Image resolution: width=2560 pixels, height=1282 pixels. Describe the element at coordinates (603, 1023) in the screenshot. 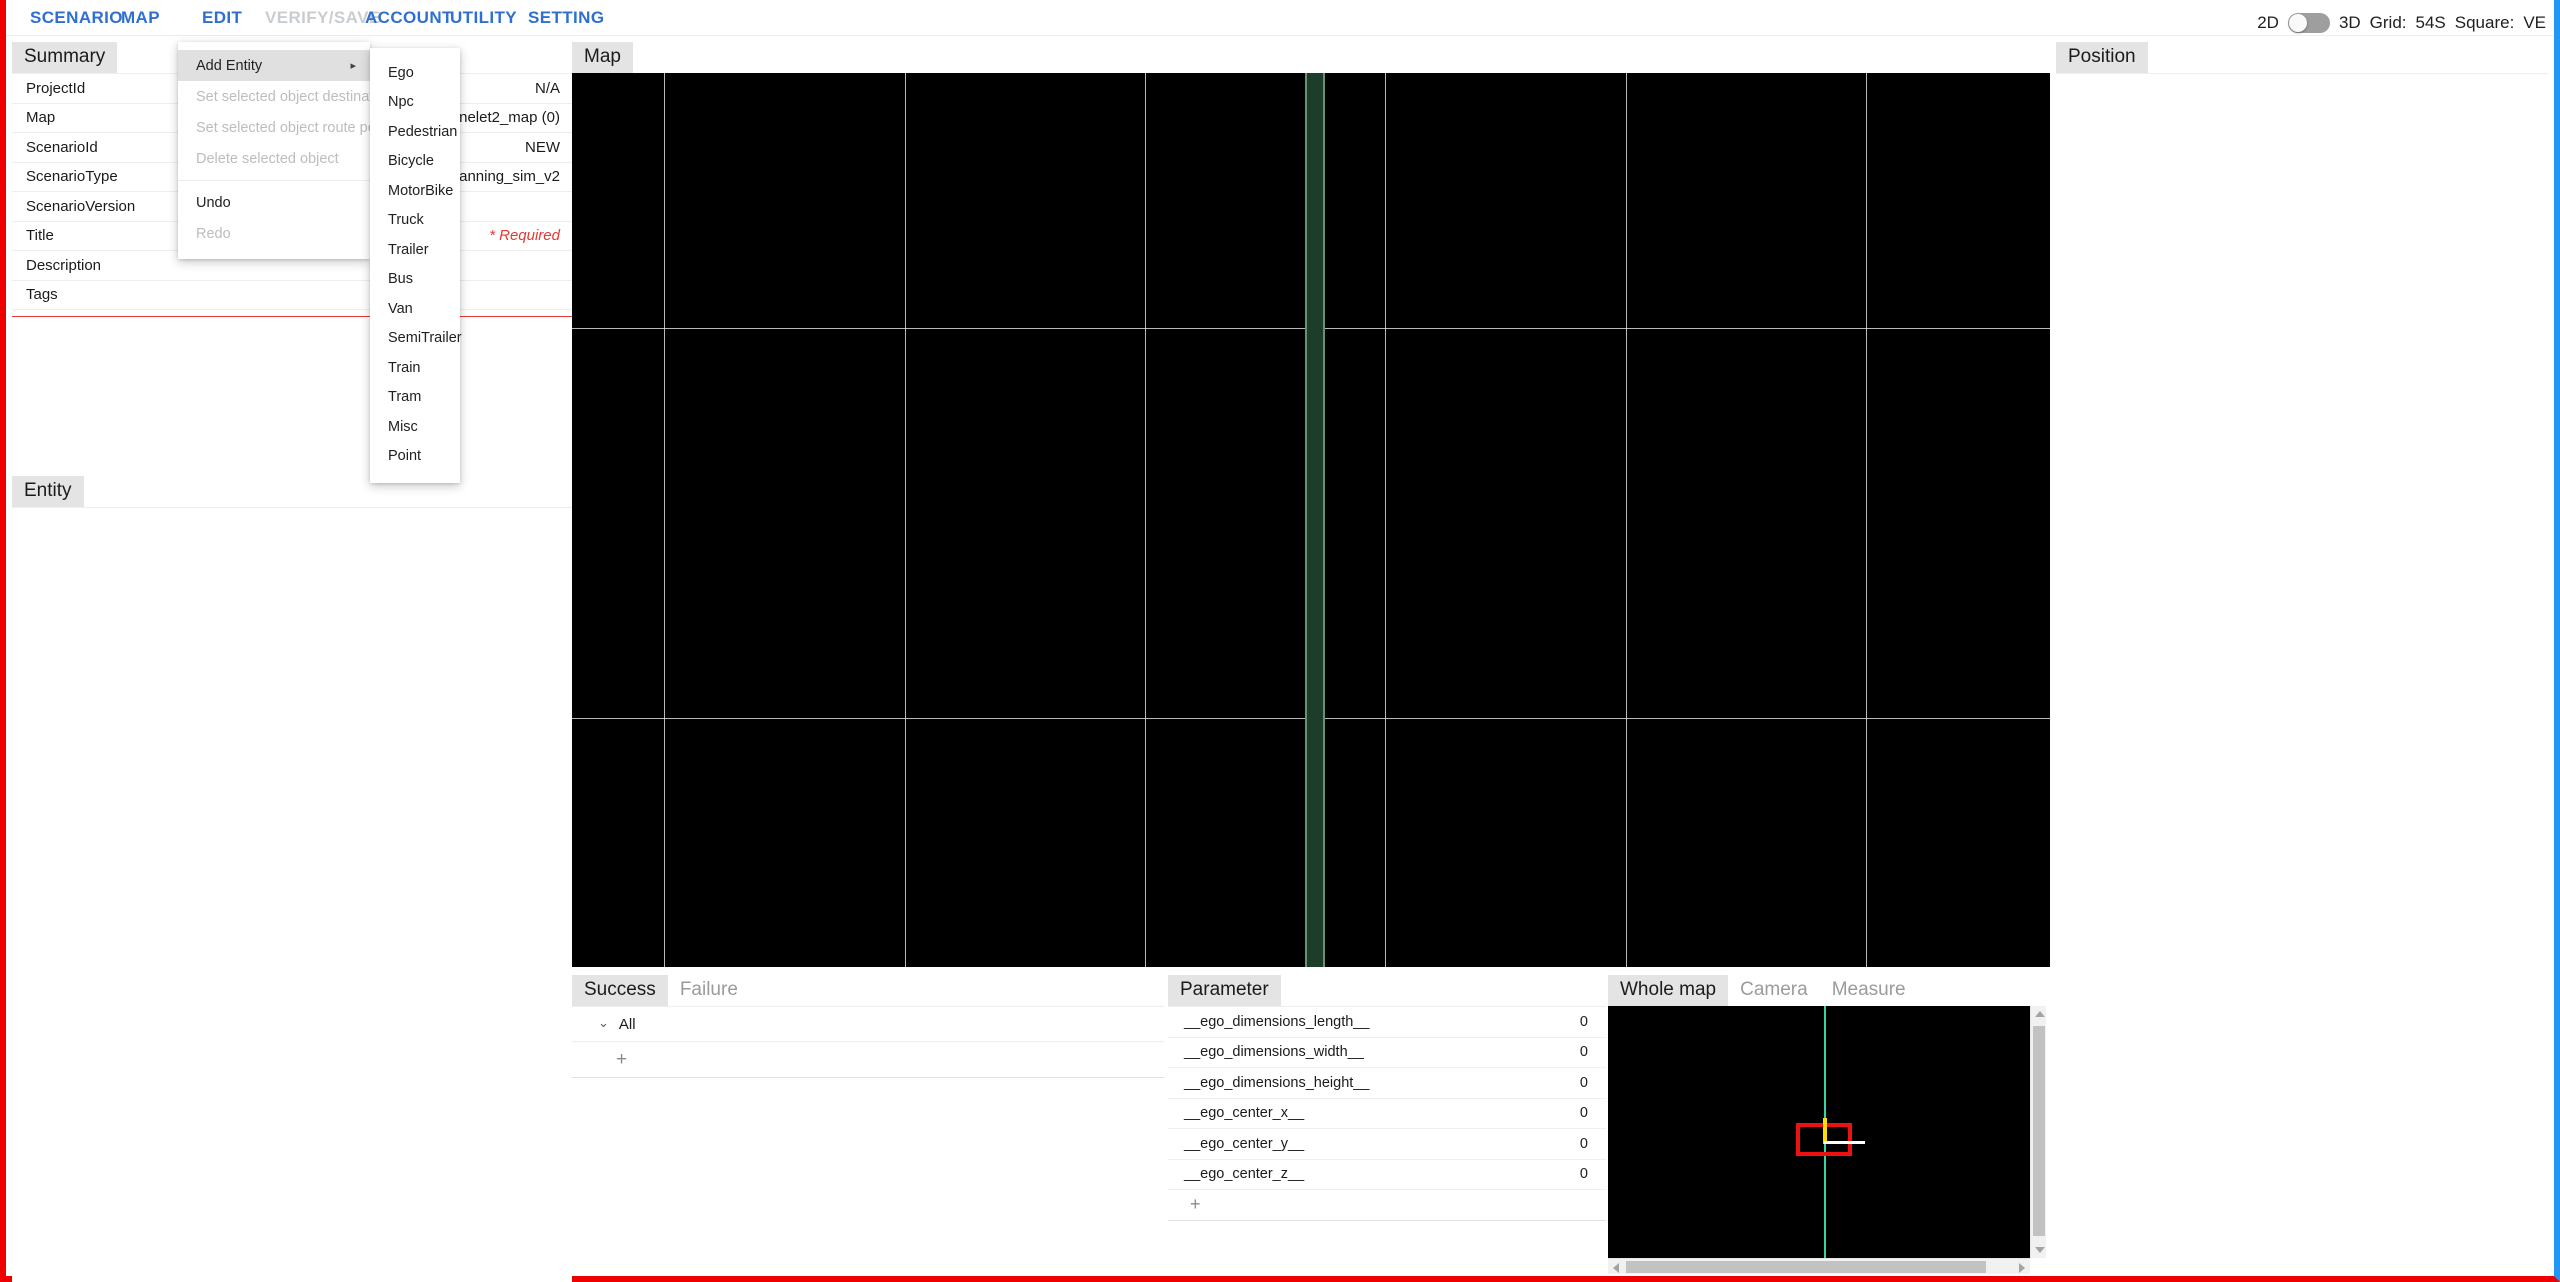

I see `chevron-down-icon: ⌄` at that location.